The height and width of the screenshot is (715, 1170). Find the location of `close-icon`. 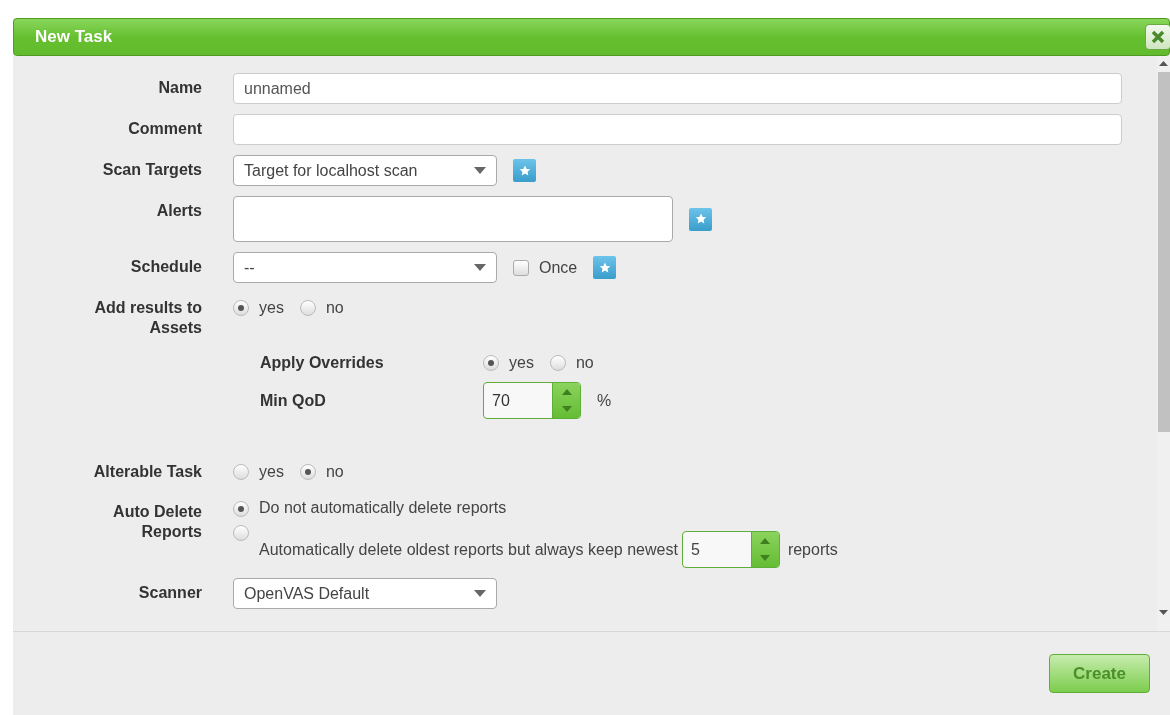

close-icon is located at coordinates (1158, 37).